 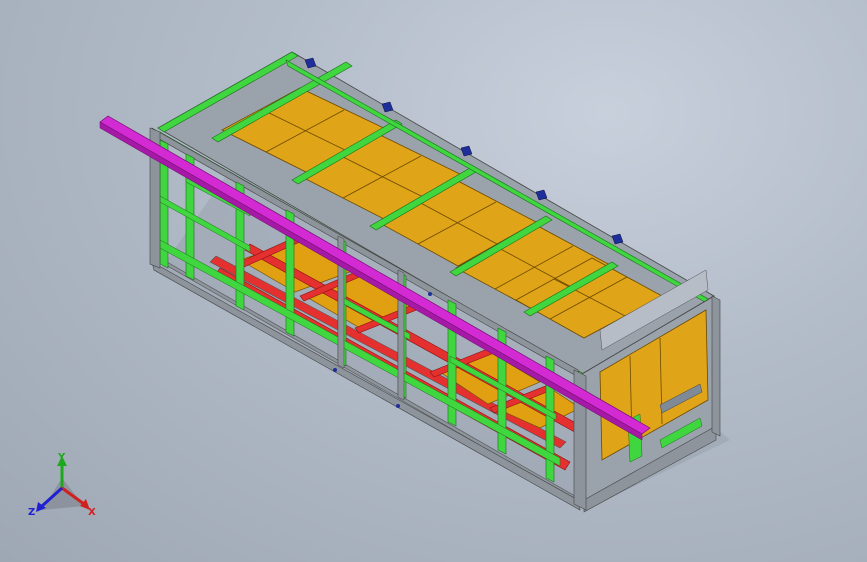 I want to click on axis-triad: Y X Z, so click(x=62, y=485).